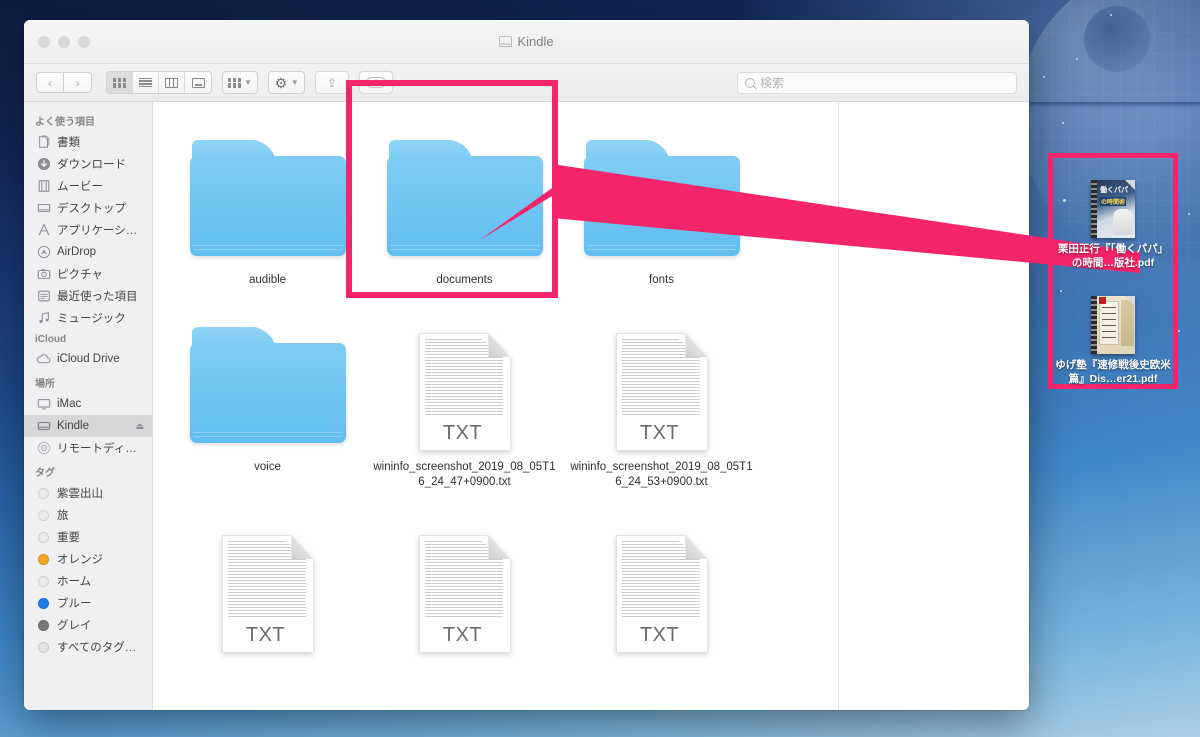  Describe the element at coordinates (88, 359) in the screenshot. I see `sidebar-item-icloud-drive: iCloud Drive` at that location.